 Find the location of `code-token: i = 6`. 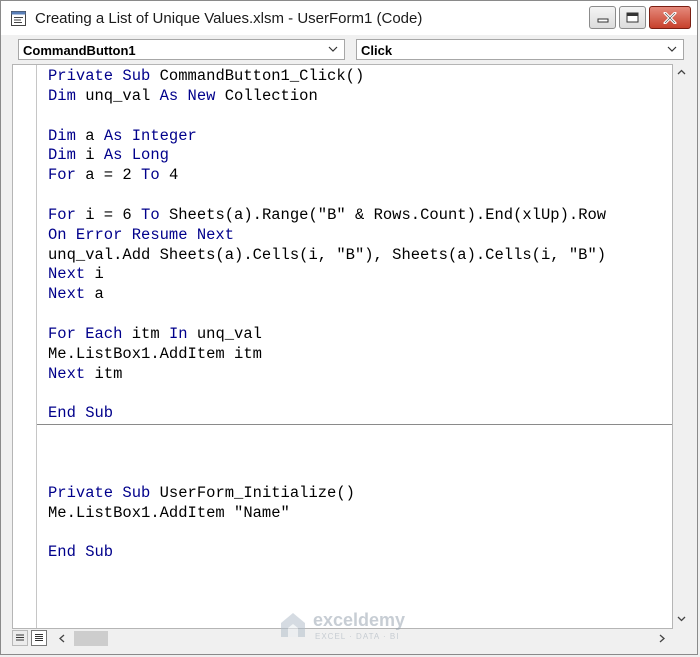

code-token: i = 6 is located at coordinates (108, 214).